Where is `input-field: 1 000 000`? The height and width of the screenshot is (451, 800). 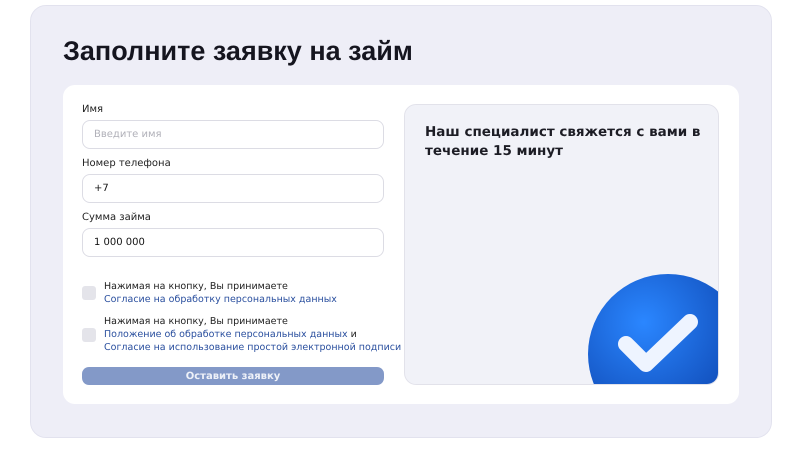 input-field: 1 000 000 is located at coordinates (233, 242).